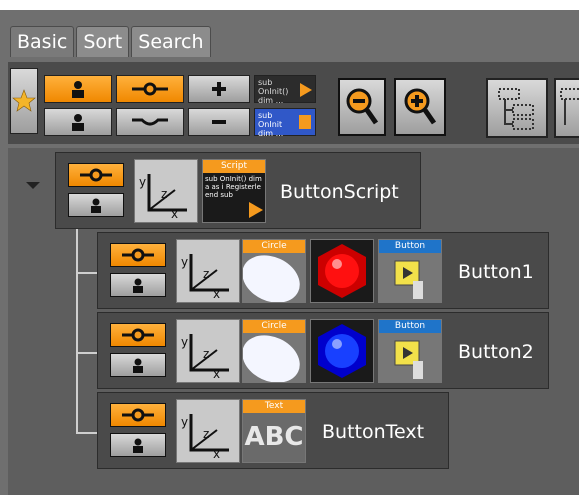  I want to click on text-preview: ABC, so click(274, 437).